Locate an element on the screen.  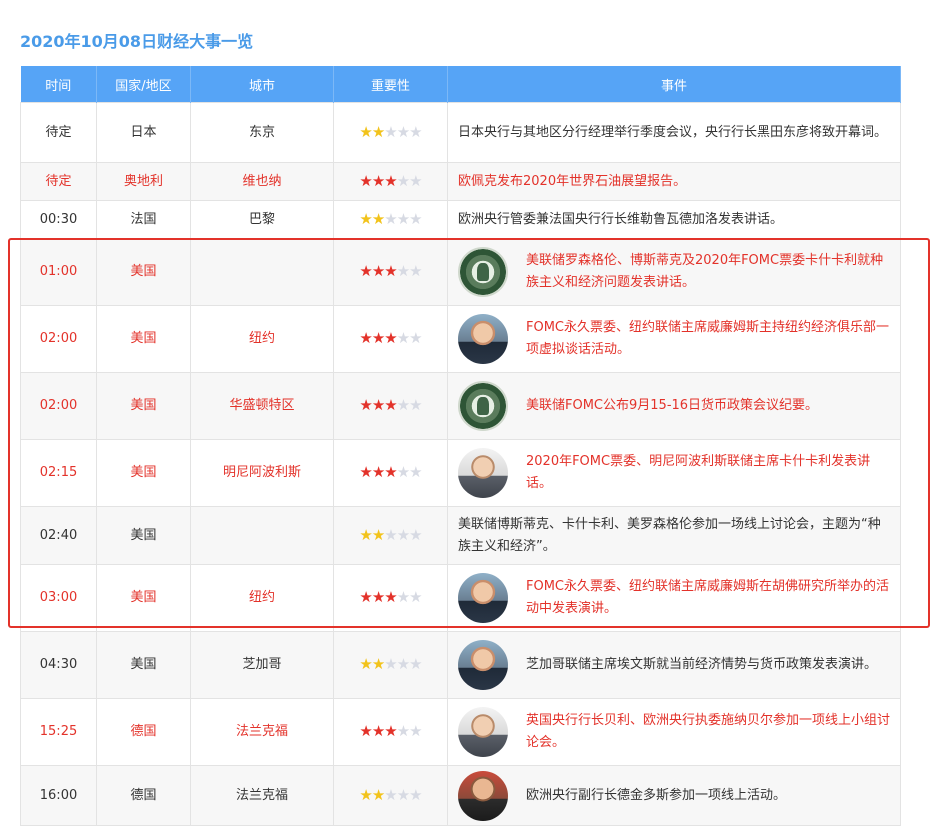
page-title: 2020年10月08日财经大事一览 is located at coordinates (137, 41).